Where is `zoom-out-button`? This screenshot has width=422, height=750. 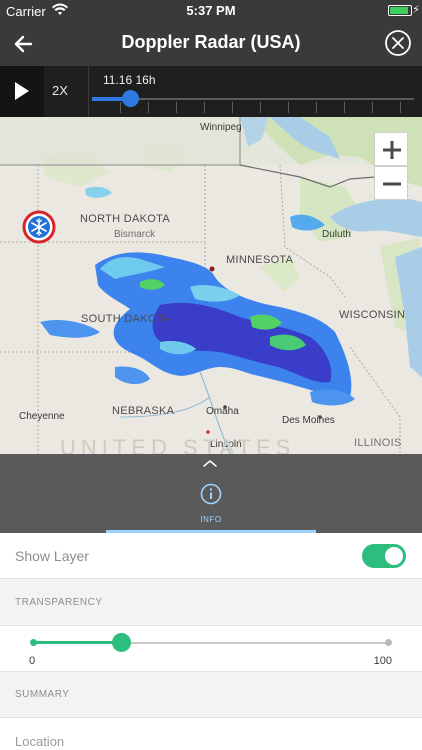 zoom-out-button is located at coordinates (391, 183).